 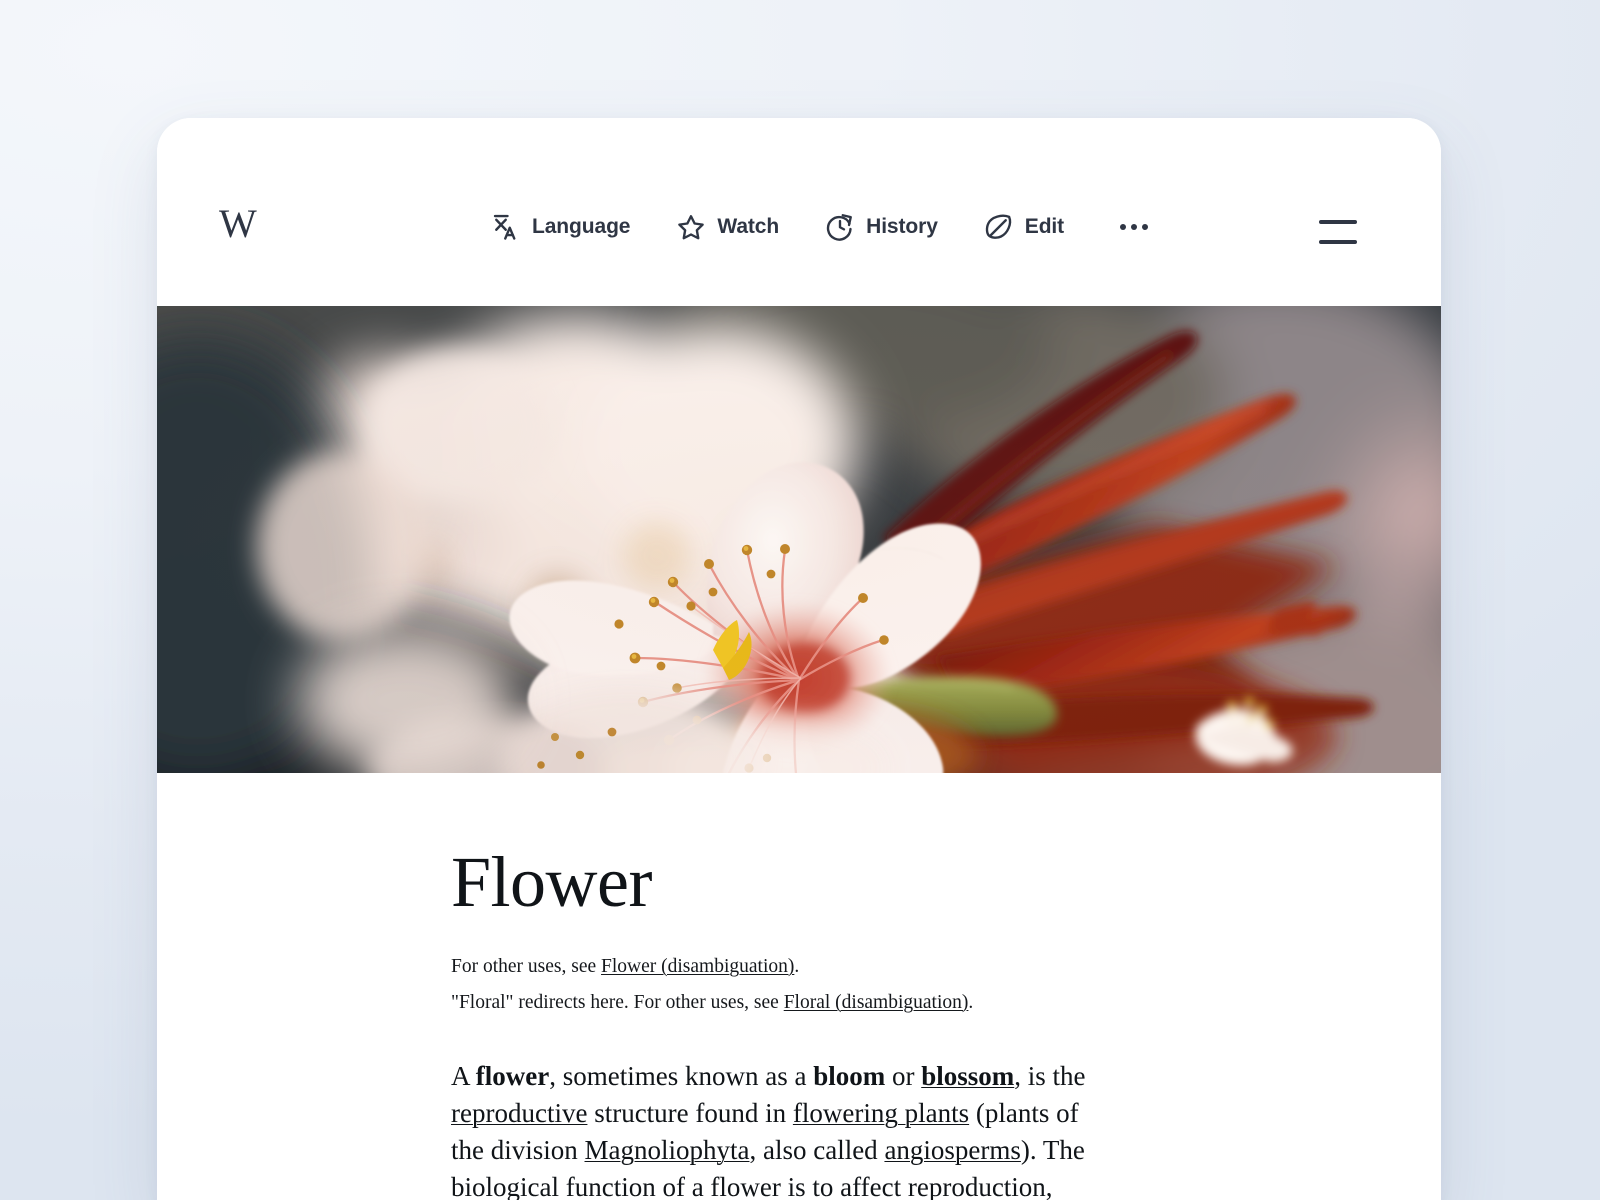 I want to click on lead-text: or, so click(x=903, y=1076).